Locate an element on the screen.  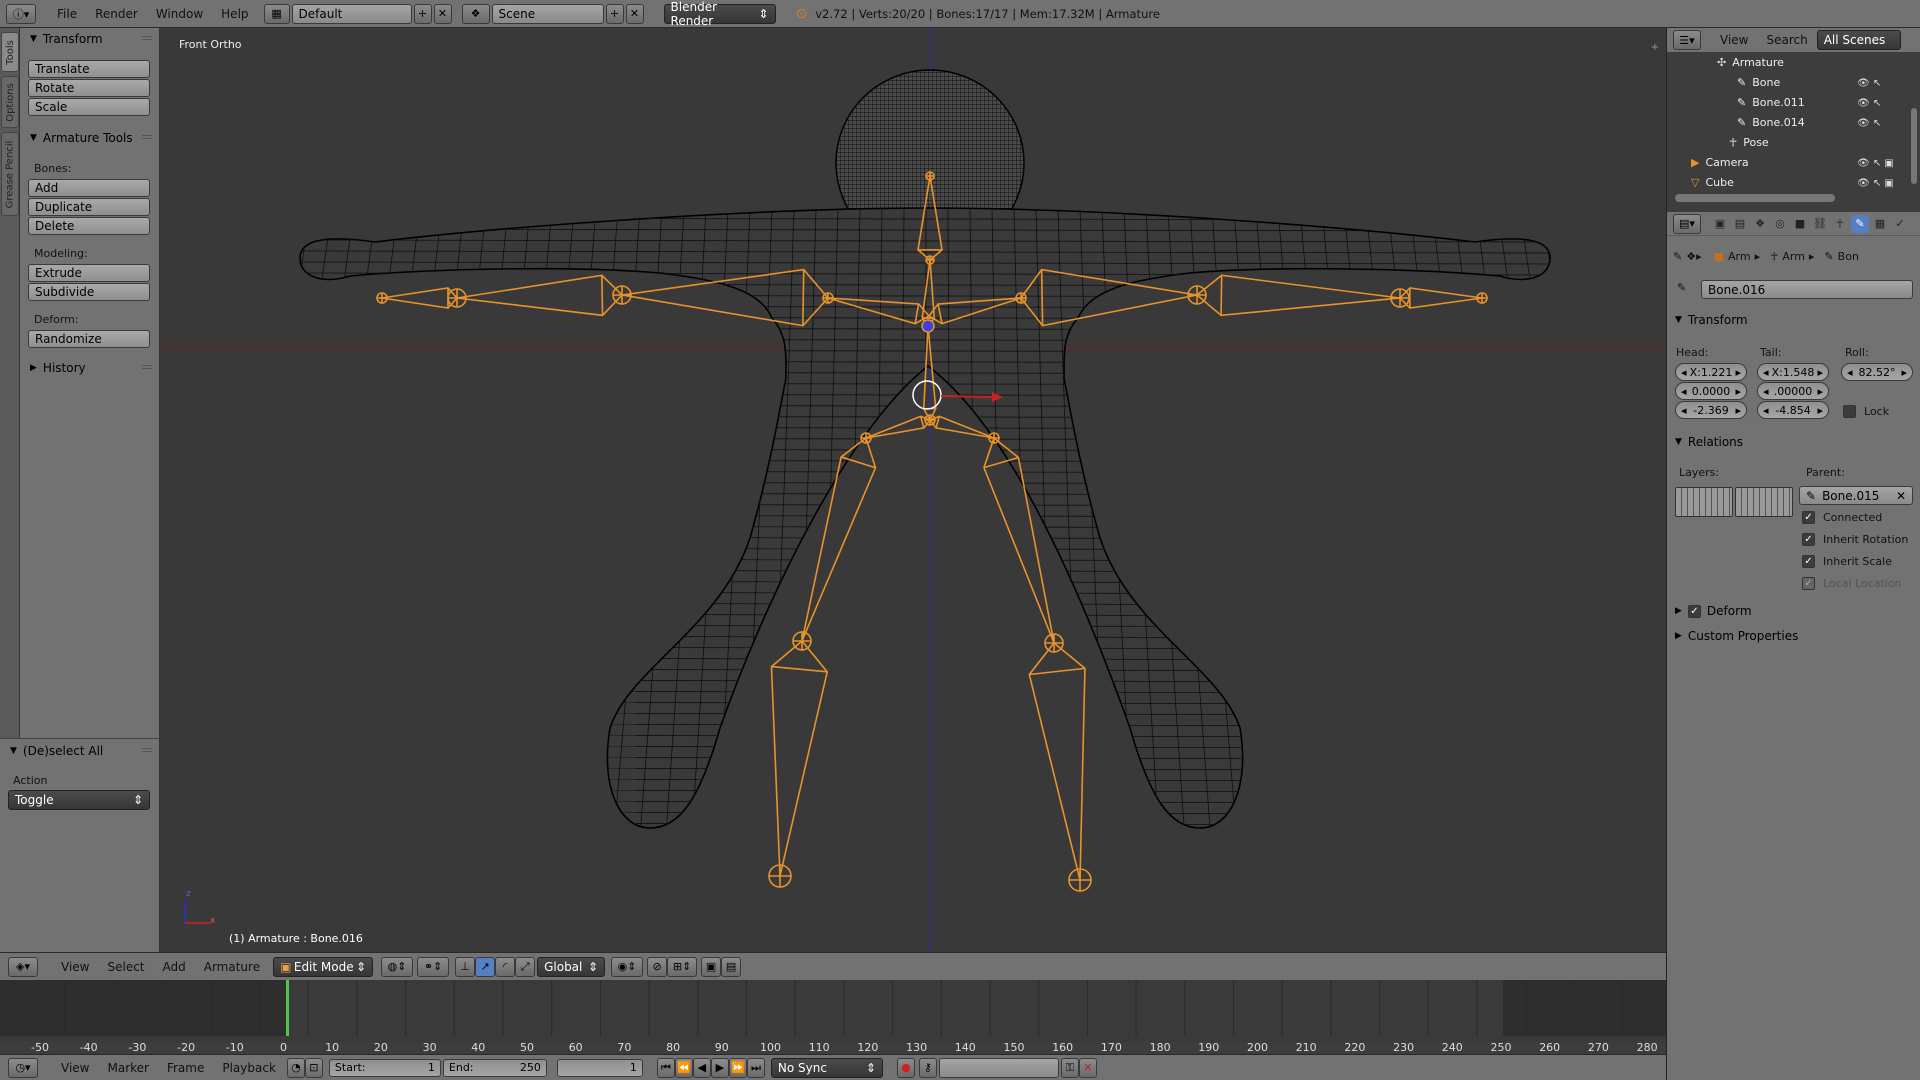
scale-button: Scale is located at coordinates (89, 107).